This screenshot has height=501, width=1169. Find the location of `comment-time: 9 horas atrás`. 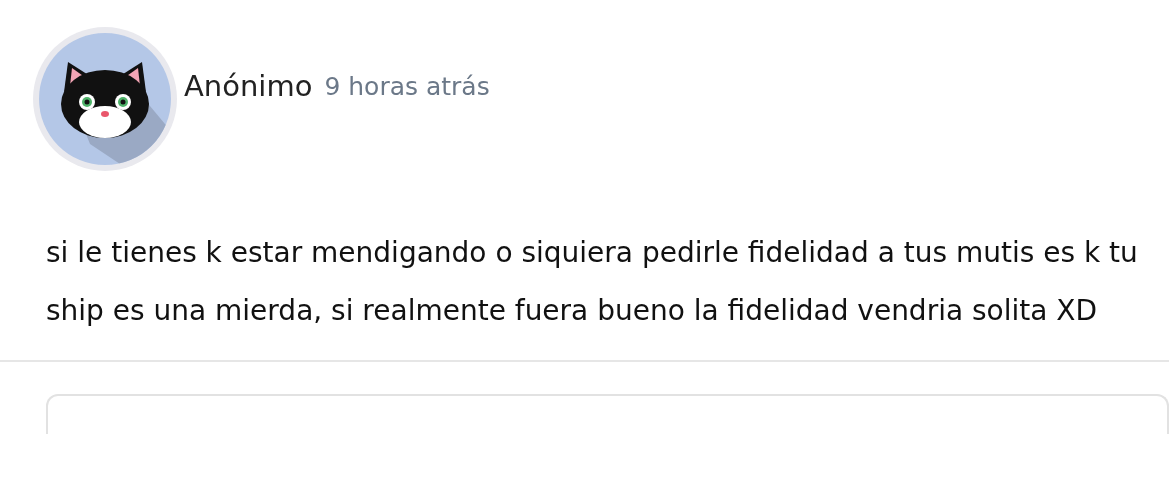

comment-time: 9 horas atrás is located at coordinates (407, 87).